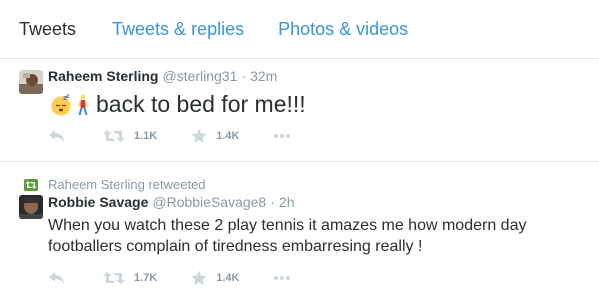 The image size is (599, 306). Describe the element at coordinates (146, 136) in the screenshot. I see `retweet-count: 1.1K` at that location.